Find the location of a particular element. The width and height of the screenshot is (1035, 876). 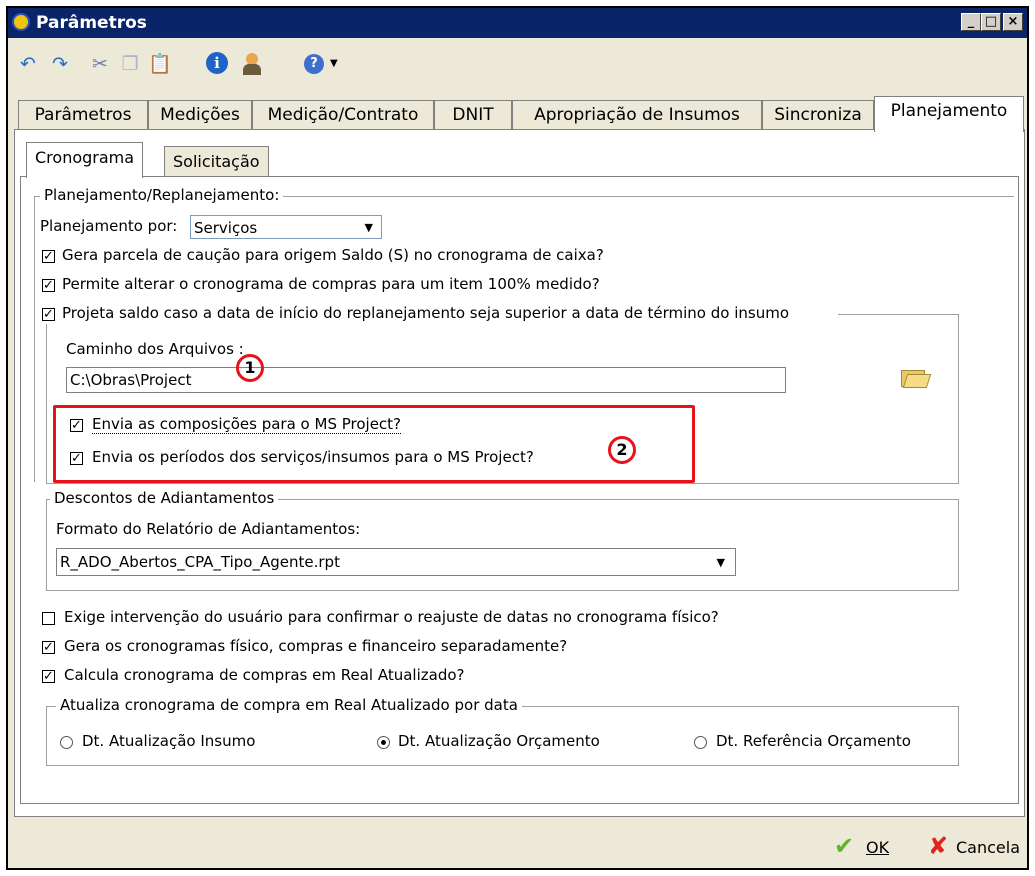

help-icon: ? is located at coordinates (316, 64).